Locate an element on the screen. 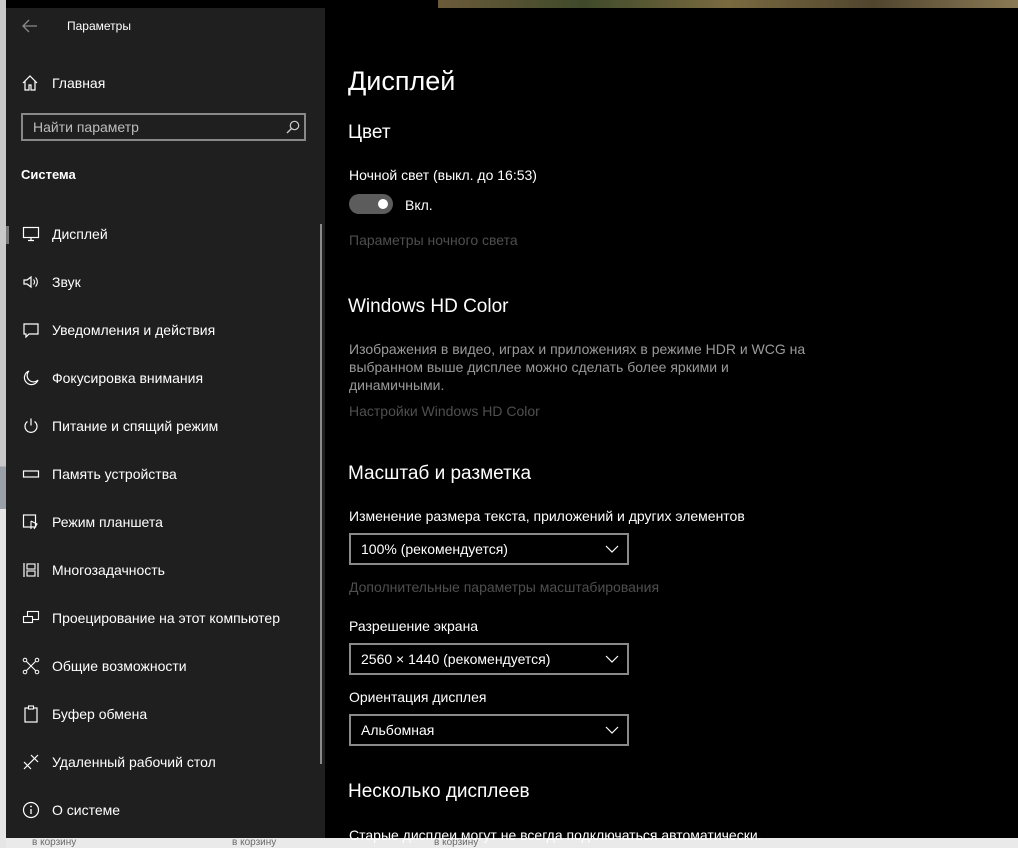 The image size is (1018, 848). sidebar-item-multitasking: Многозадачность is located at coordinates (164, 570).